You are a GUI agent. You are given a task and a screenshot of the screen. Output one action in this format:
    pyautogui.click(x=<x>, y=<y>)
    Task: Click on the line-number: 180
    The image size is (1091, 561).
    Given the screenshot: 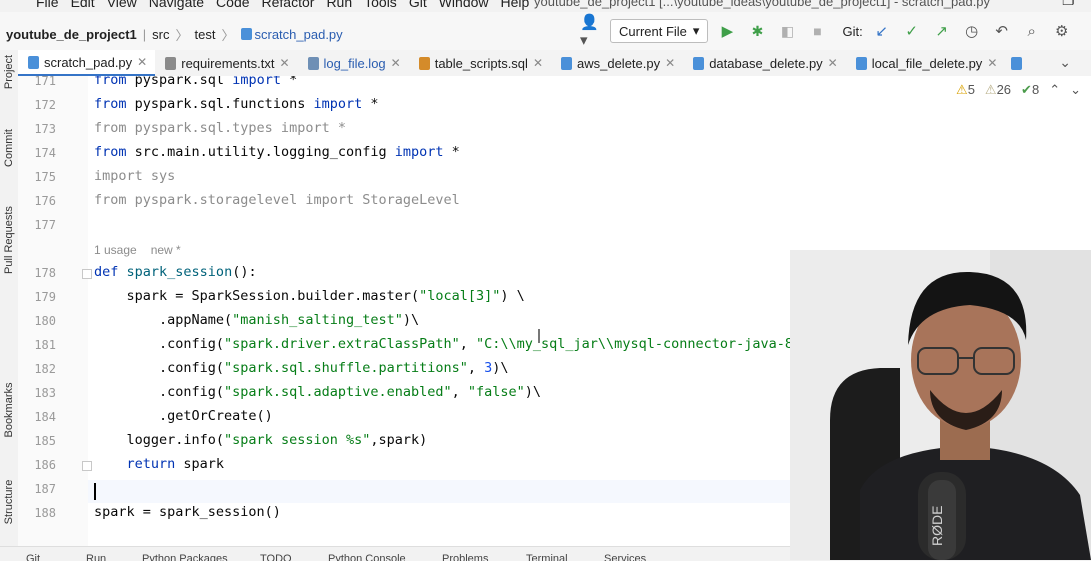 What is the action you would take?
    pyautogui.click(x=45, y=321)
    